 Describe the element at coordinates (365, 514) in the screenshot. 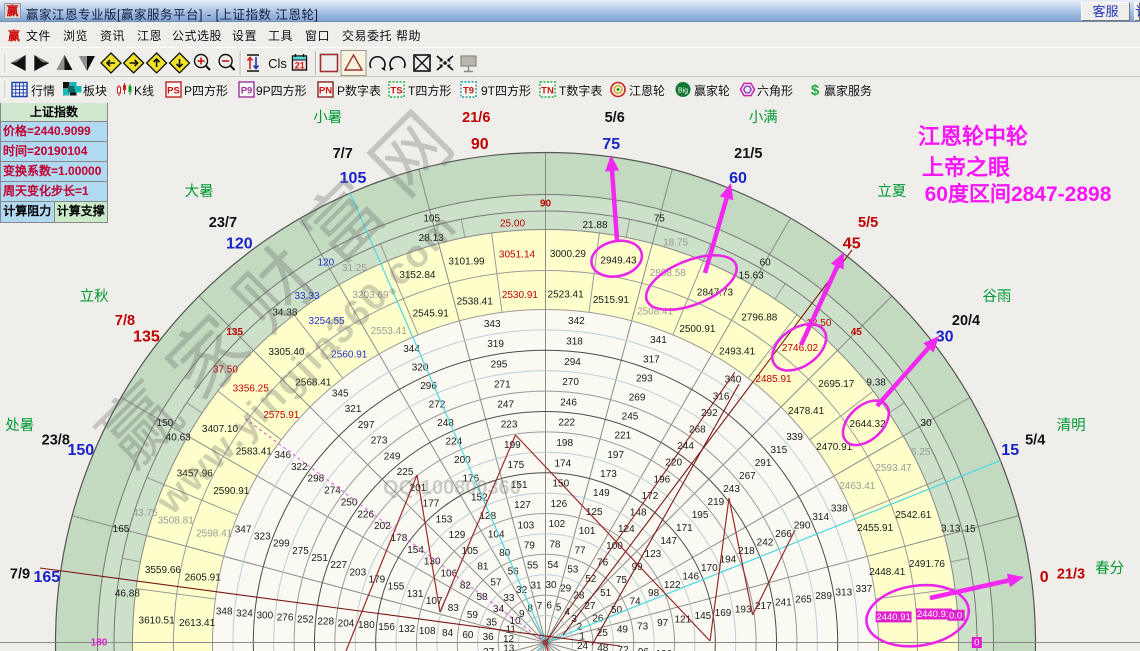

I see `svg-text: 226` at that location.